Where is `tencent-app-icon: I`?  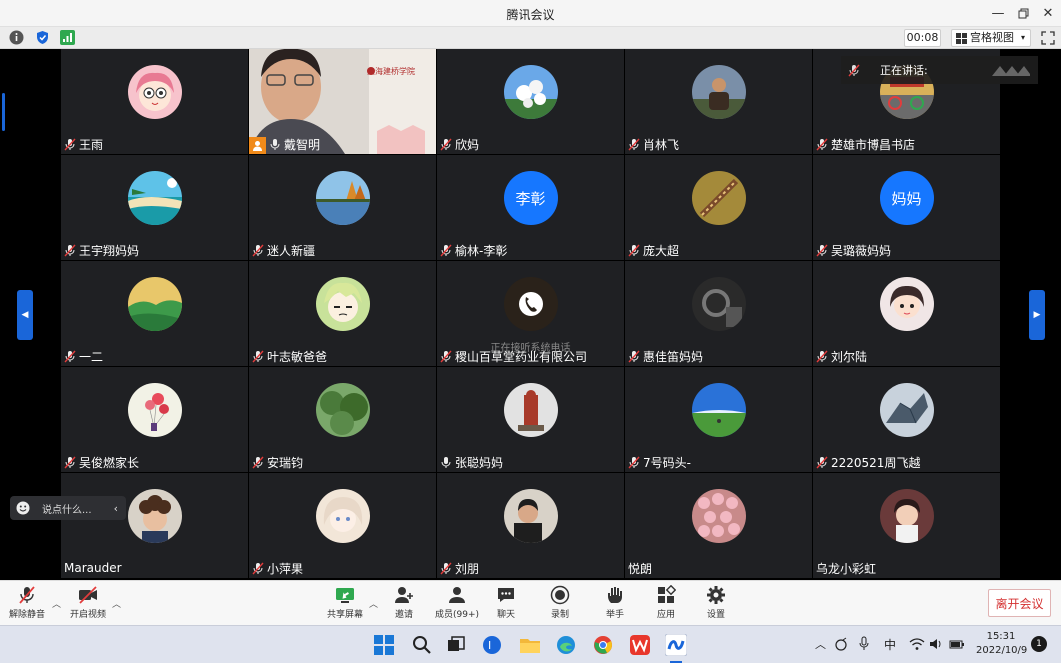 tencent-app-icon: I is located at coordinates (492, 645).